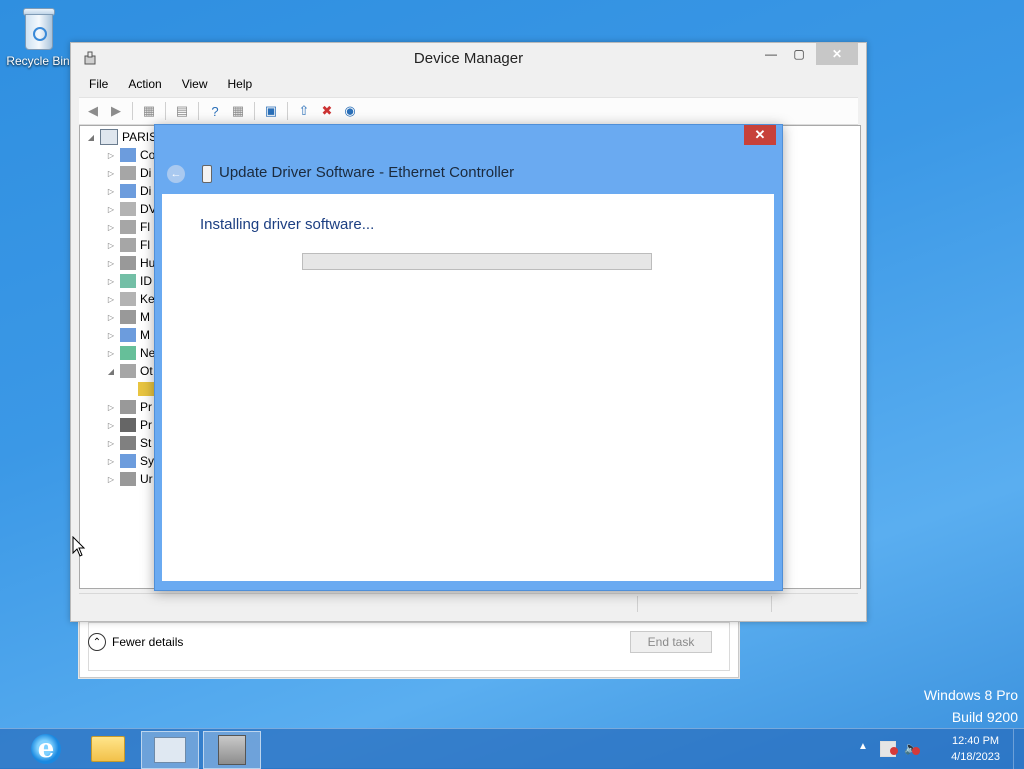  What do you see at coordinates (1018, 749) in the screenshot?
I see `show-desktop-button` at bounding box center [1018, 749].